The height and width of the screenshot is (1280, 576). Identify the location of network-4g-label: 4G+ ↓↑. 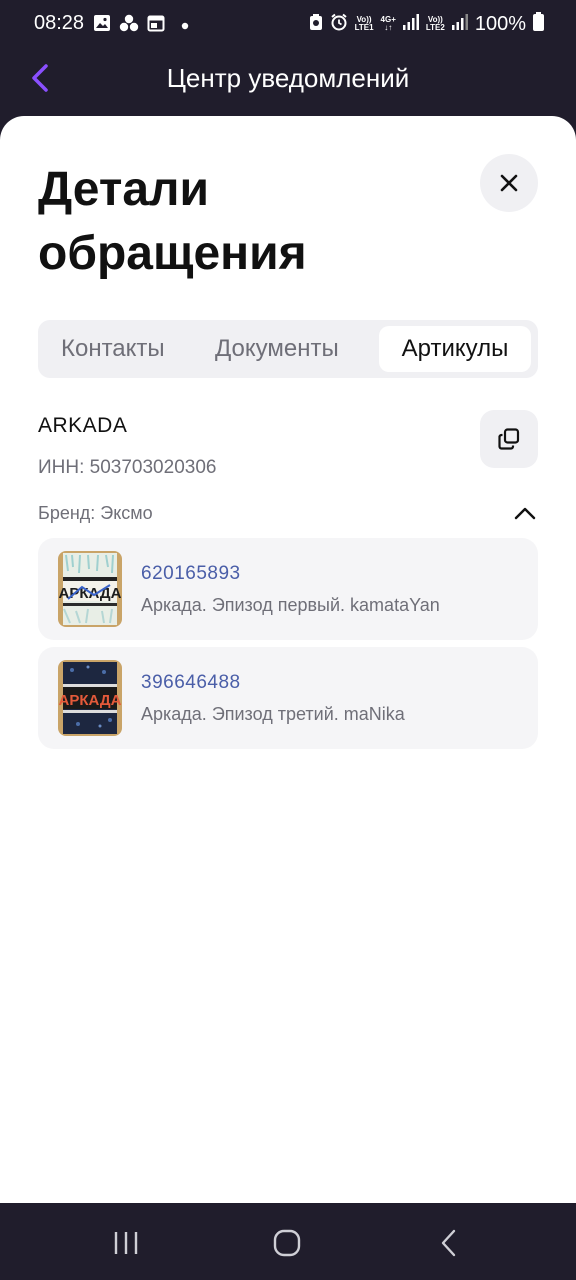
(388, 24).